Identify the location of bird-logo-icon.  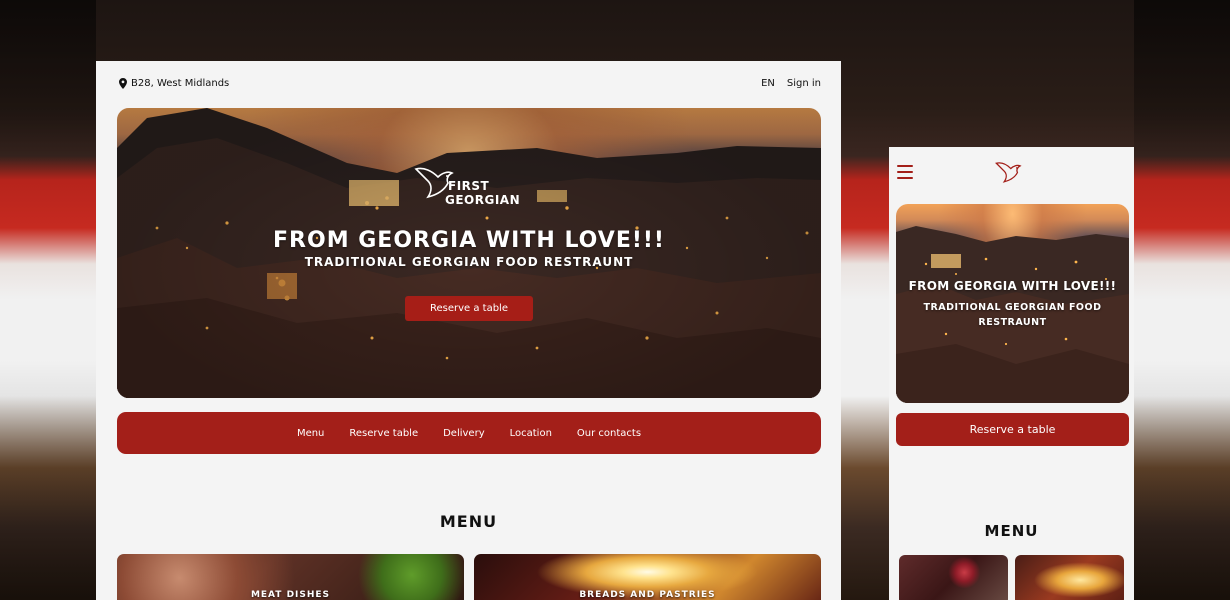
(1011, 172).